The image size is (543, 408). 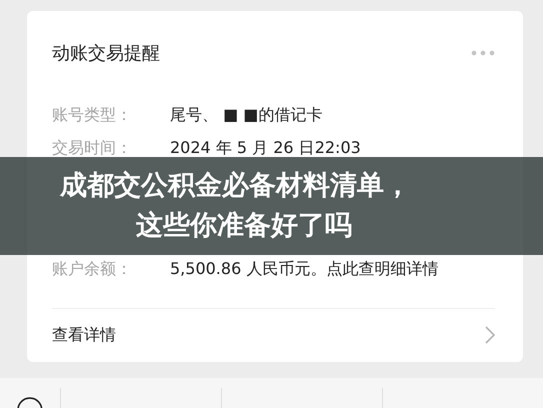 I want to click on details-link: 查看详情, so click(x=273, y=335).